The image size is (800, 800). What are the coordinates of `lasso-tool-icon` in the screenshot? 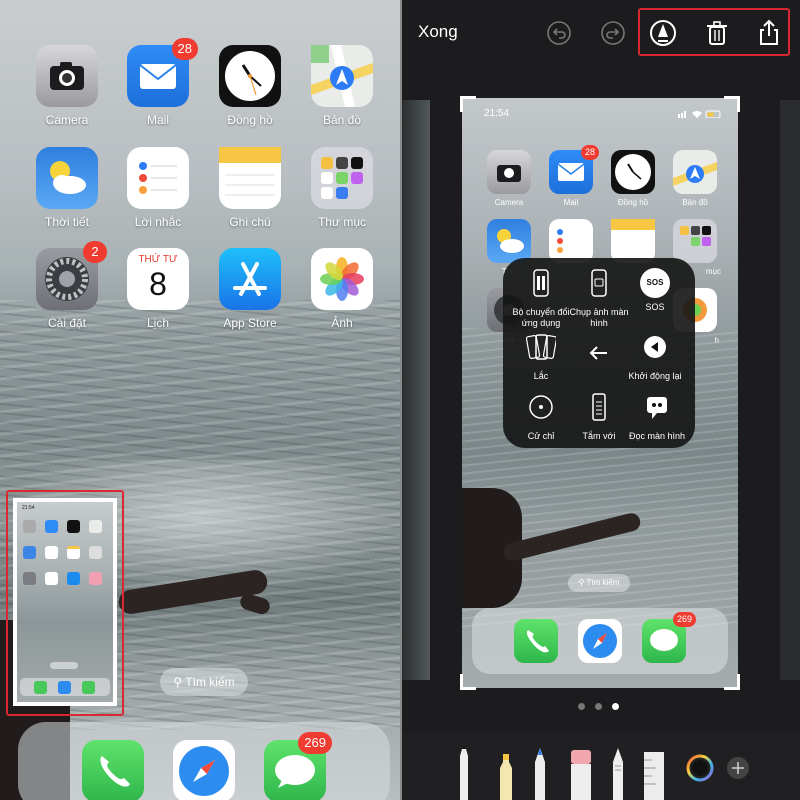 It's located at (618, 772).